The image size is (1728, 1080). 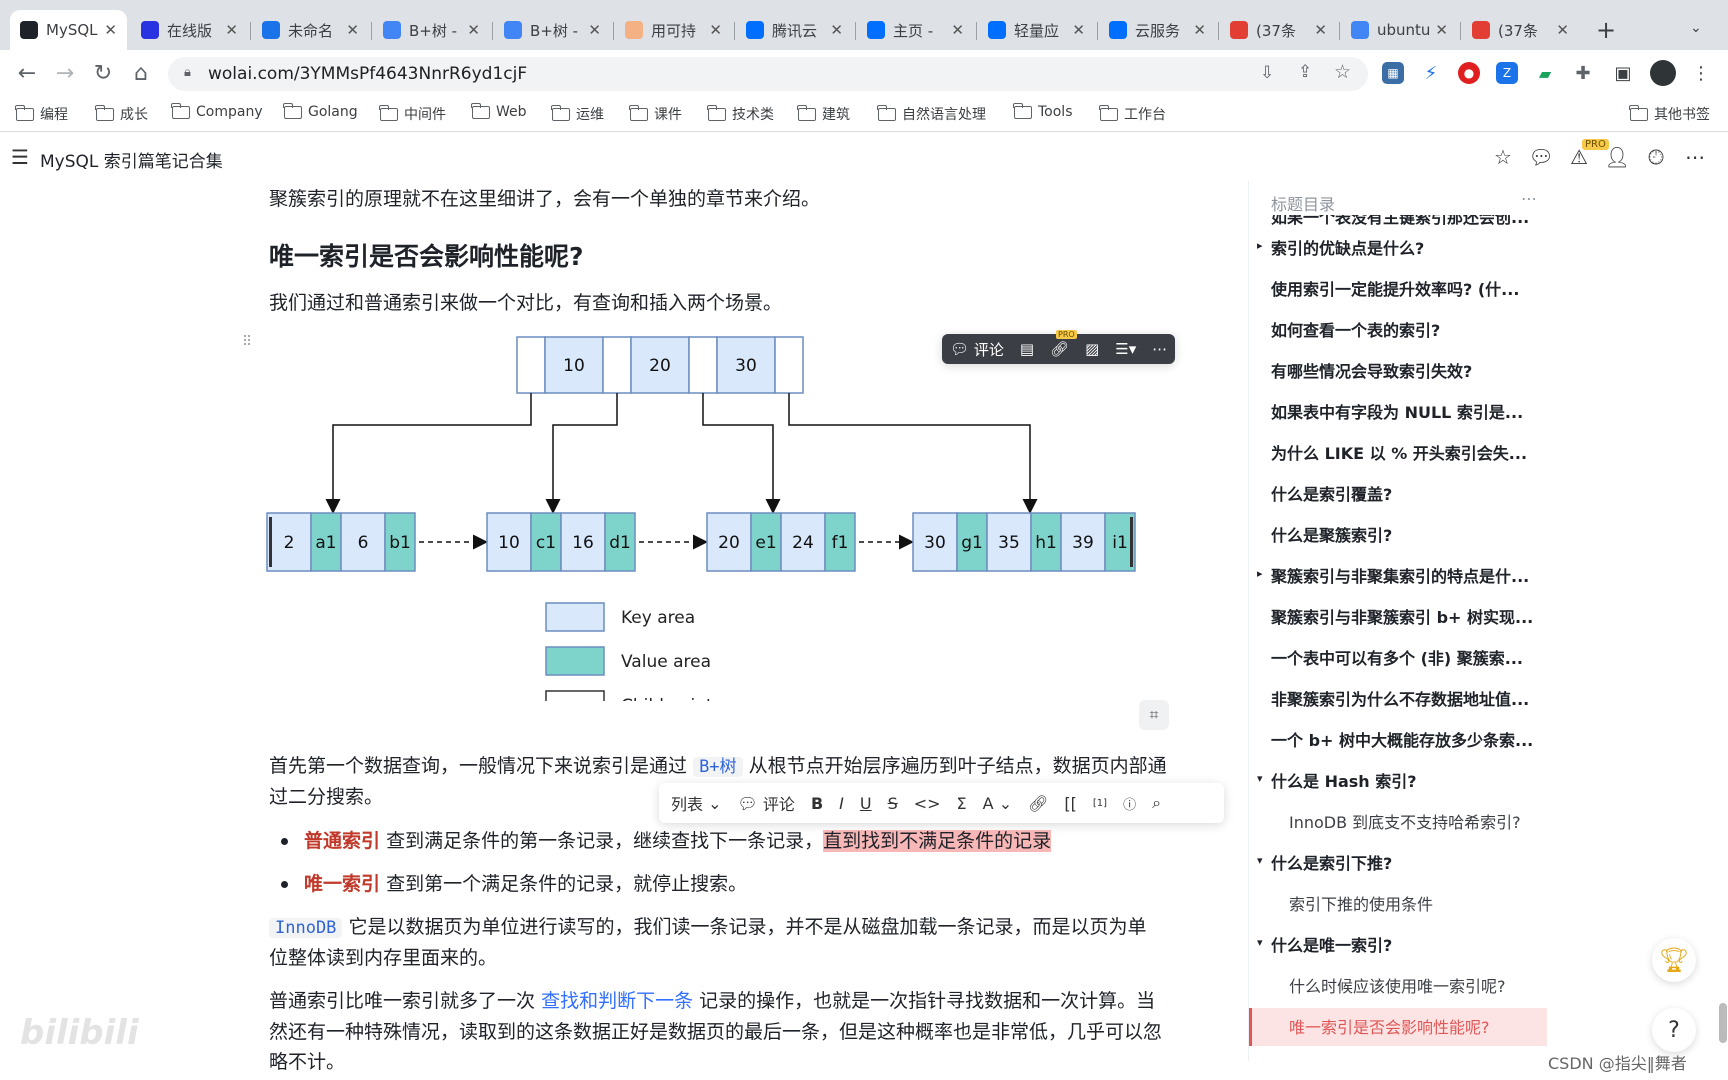 I want to click on extension-1-icon: ▦, so click(x=1393, y=73).